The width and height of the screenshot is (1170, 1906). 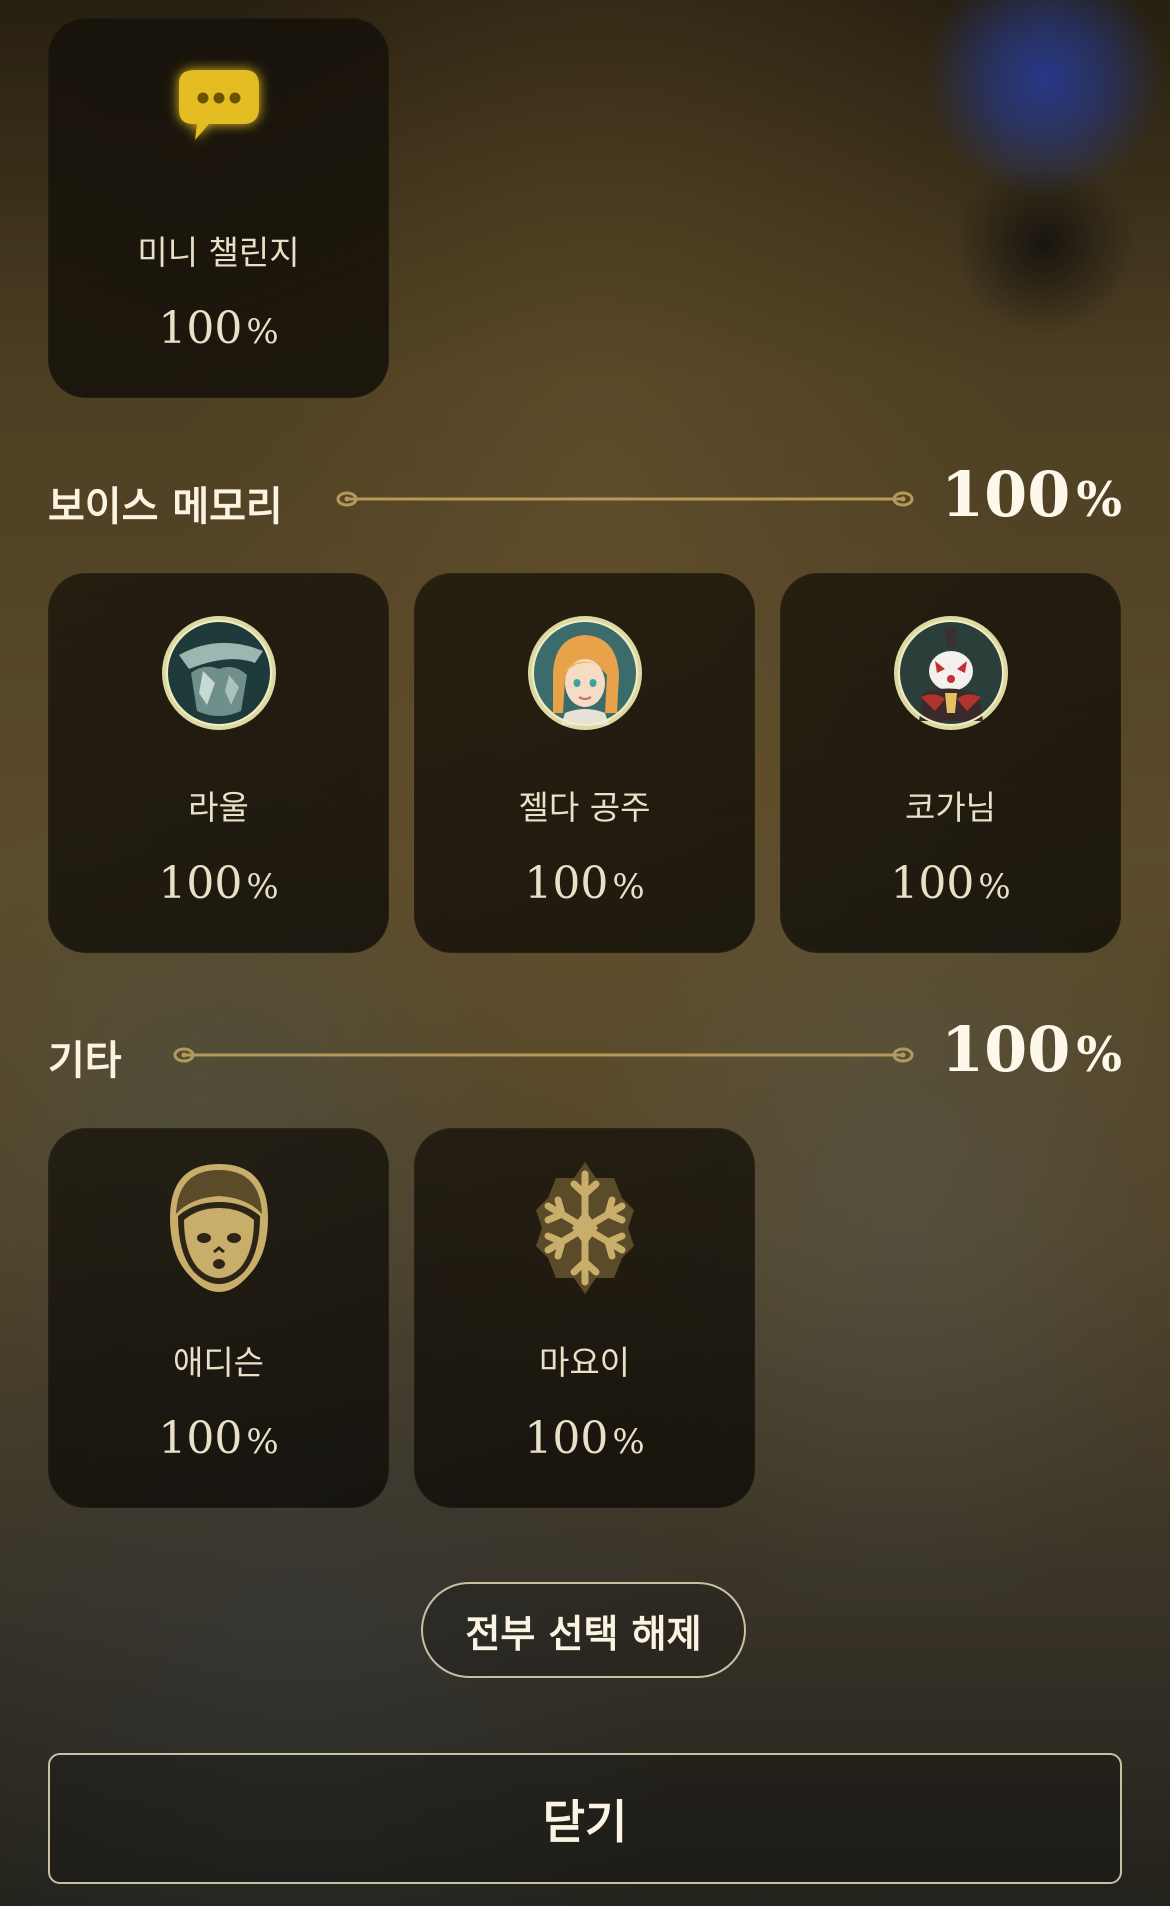 I want to click on section-percent-voice-memory: 100%, so click(x=1031, y=494).